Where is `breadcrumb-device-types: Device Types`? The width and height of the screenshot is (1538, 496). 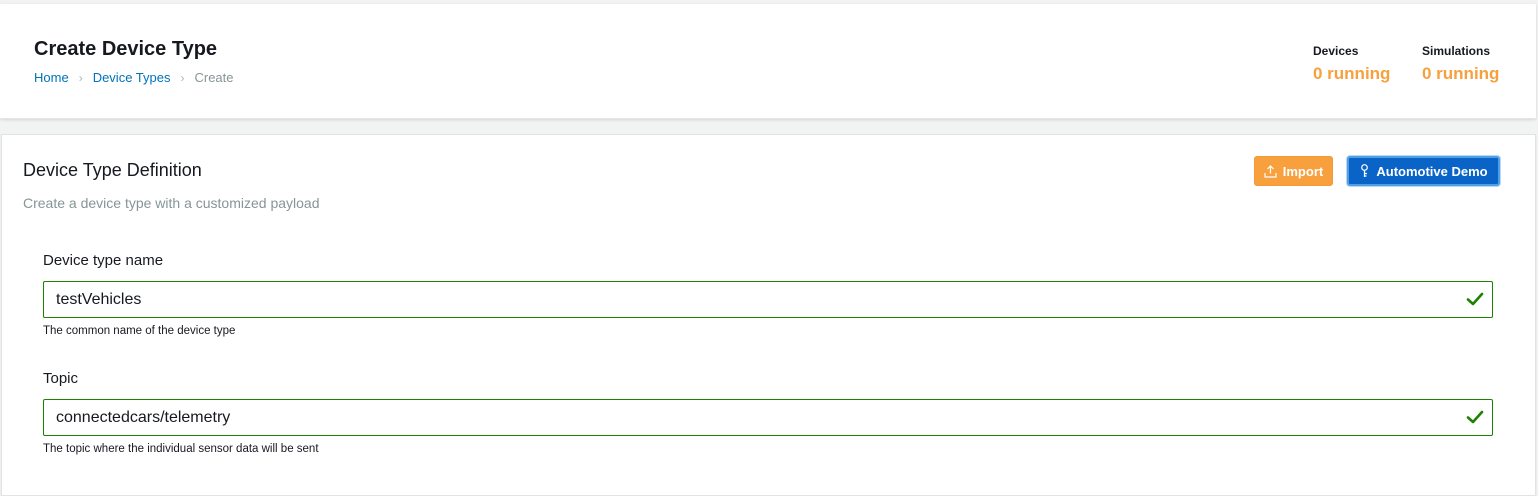
breadcrumb-device-types: Device Types is located at coordinates (132, 77).